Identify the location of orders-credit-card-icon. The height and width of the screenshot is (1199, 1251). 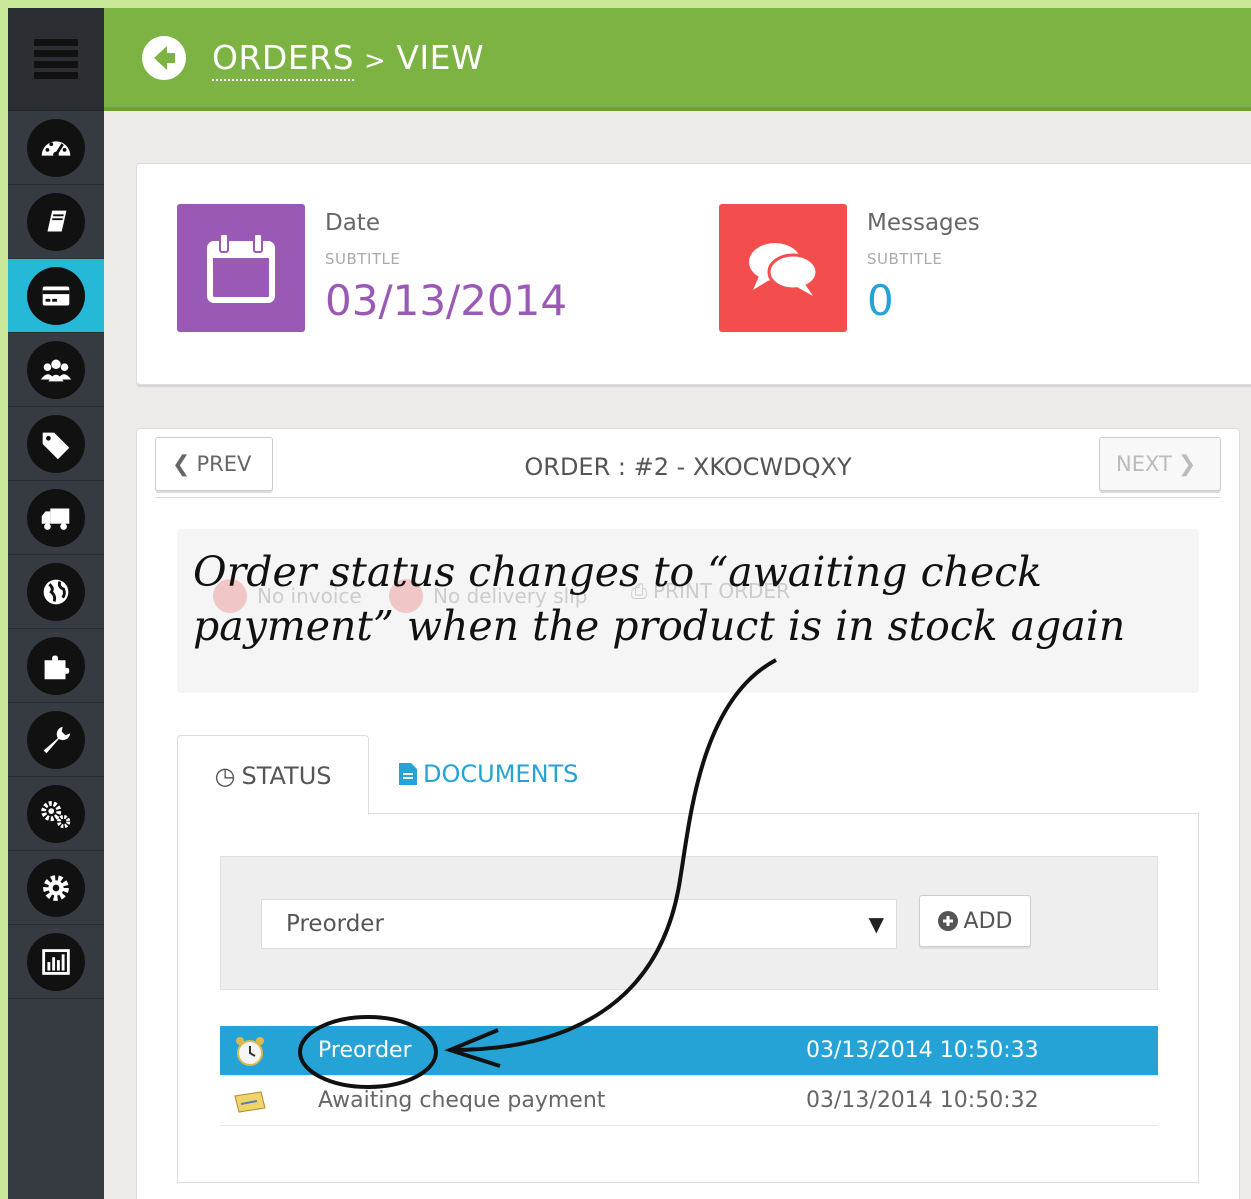
(56, 295).